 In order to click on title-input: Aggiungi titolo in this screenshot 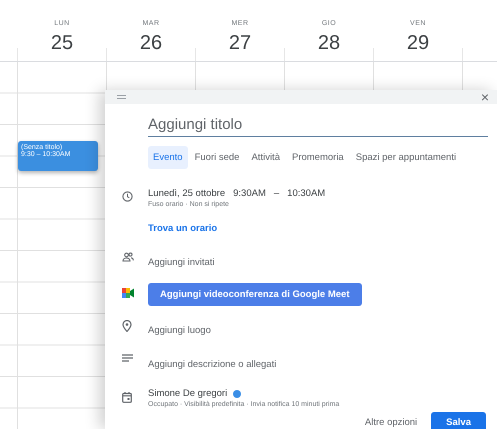, I will do `click(318, 125)`.